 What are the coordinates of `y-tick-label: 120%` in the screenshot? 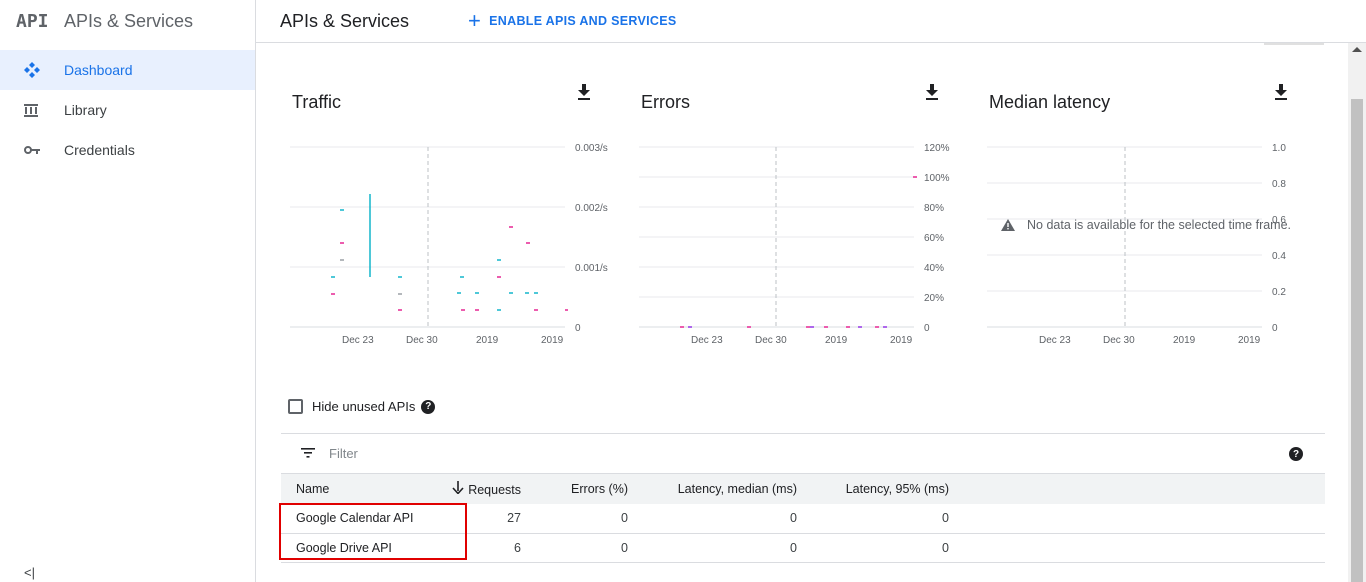 It's located at (937, 148).